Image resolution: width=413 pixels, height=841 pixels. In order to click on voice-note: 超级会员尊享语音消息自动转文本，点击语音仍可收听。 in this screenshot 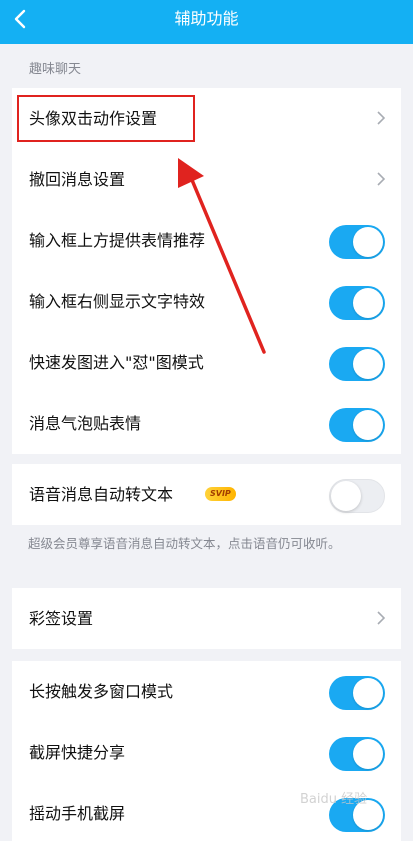, I will do `click(184, 543)`.